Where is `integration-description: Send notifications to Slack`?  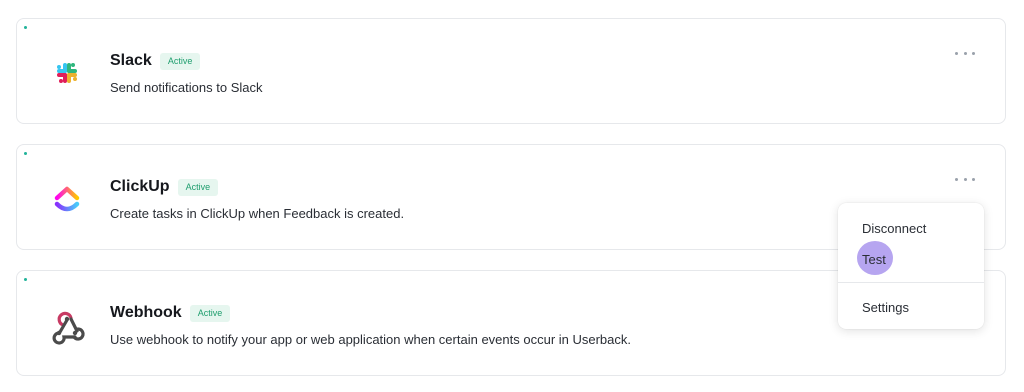
integration-description: Send notifications to Slack is located at coordinates (186, 87).